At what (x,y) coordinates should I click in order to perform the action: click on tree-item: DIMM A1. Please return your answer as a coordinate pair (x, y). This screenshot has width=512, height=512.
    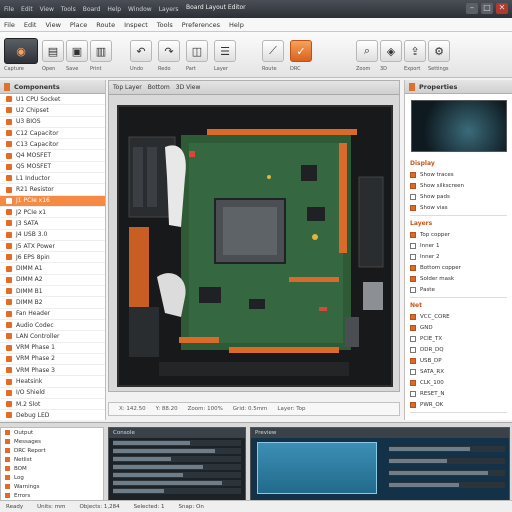
    Looking at the image, I should click on (52, 269).